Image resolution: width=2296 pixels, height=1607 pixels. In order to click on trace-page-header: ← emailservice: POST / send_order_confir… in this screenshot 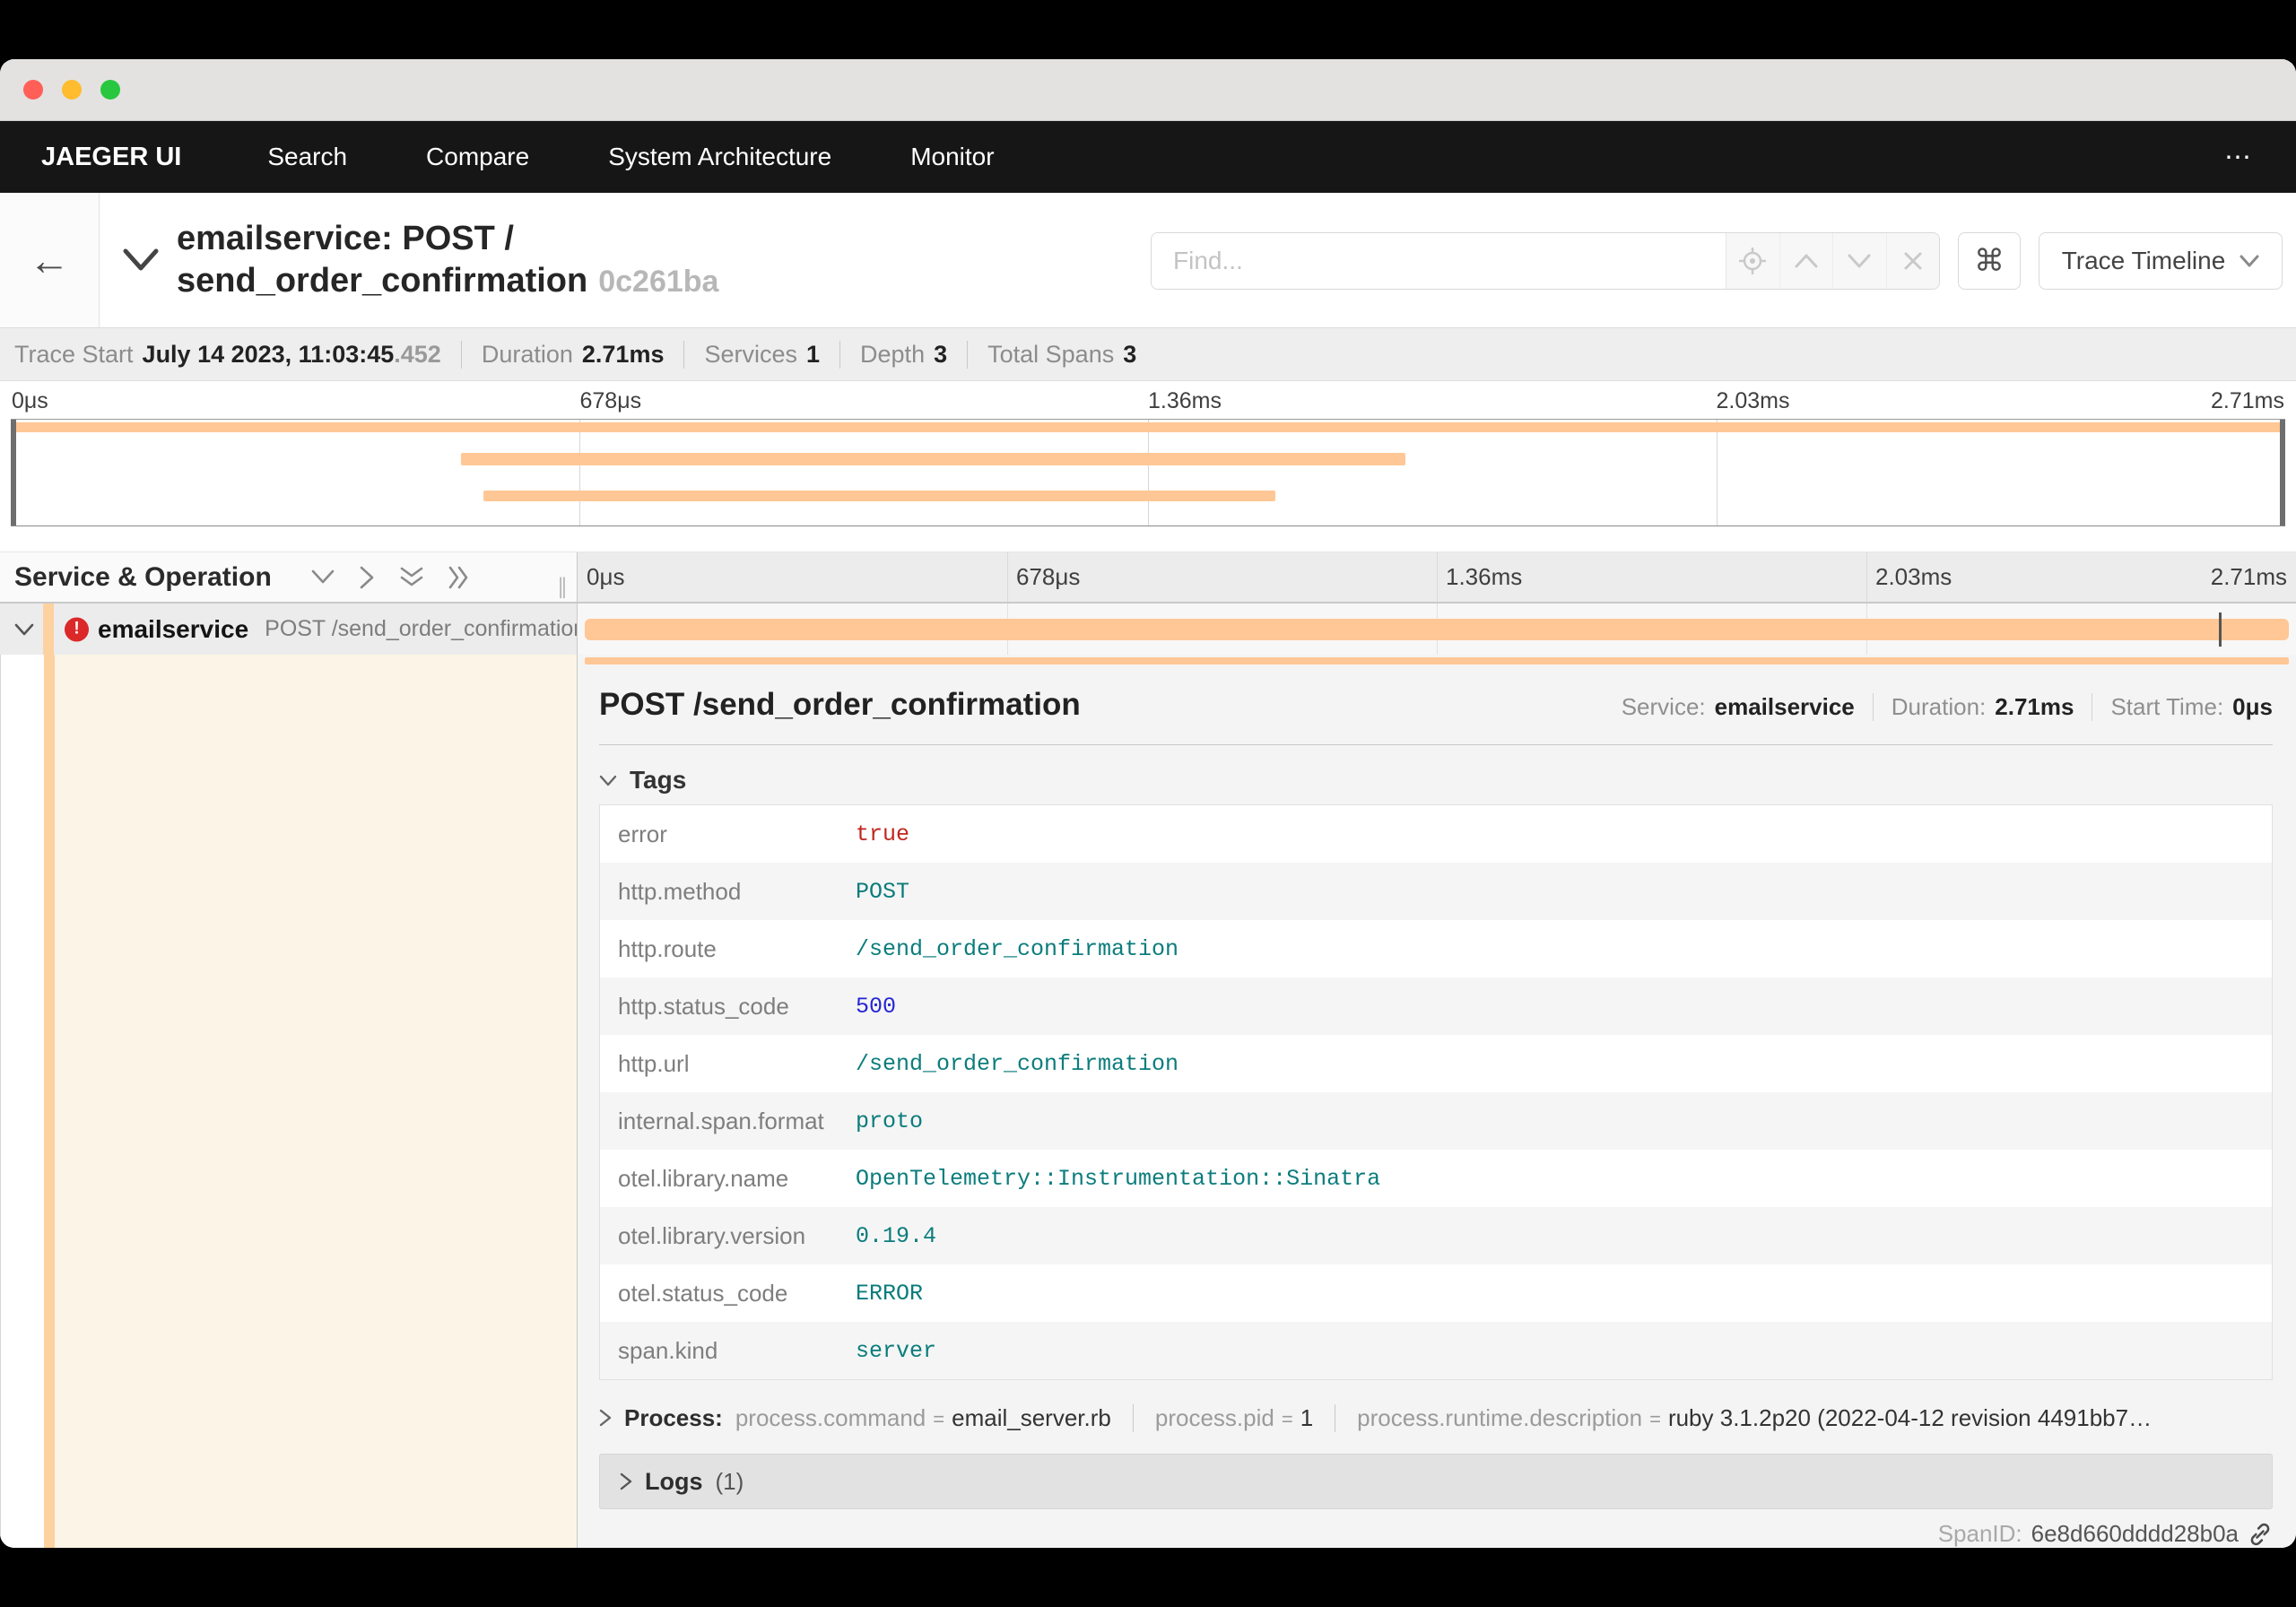, I will do `click(1148, 260)`.